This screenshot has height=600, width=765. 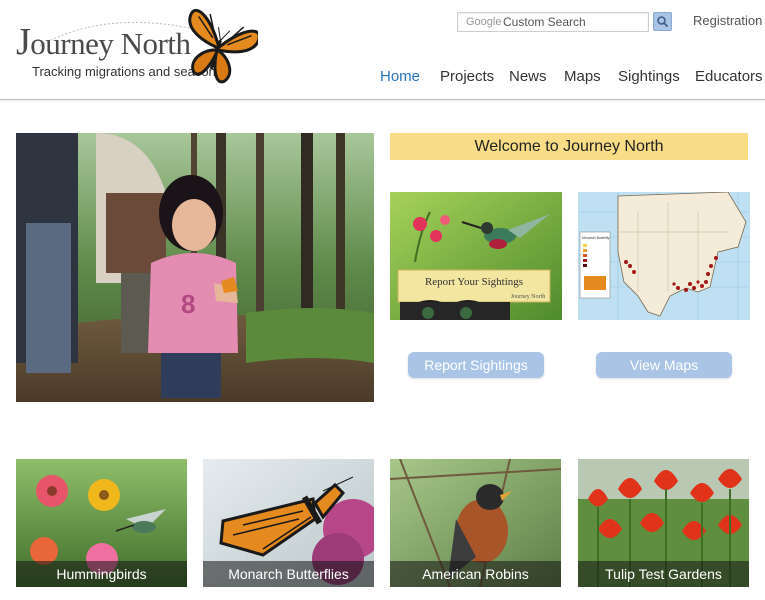 I want to click on report-sightings-button: Report Sightings, so click(x=476, y=365).